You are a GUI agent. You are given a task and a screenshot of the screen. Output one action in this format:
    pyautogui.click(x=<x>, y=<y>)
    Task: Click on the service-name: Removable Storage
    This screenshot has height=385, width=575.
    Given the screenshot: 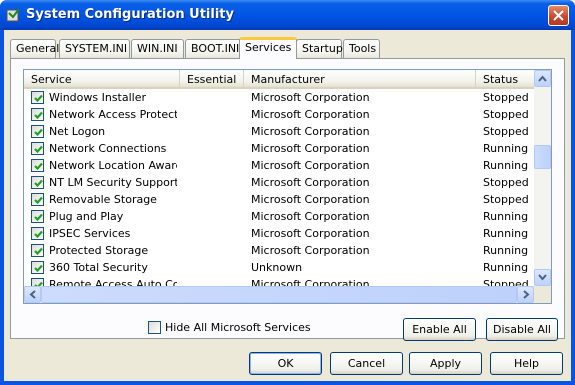 What is the action you would take?
    pyautogui.click(x=103, y=199)
    